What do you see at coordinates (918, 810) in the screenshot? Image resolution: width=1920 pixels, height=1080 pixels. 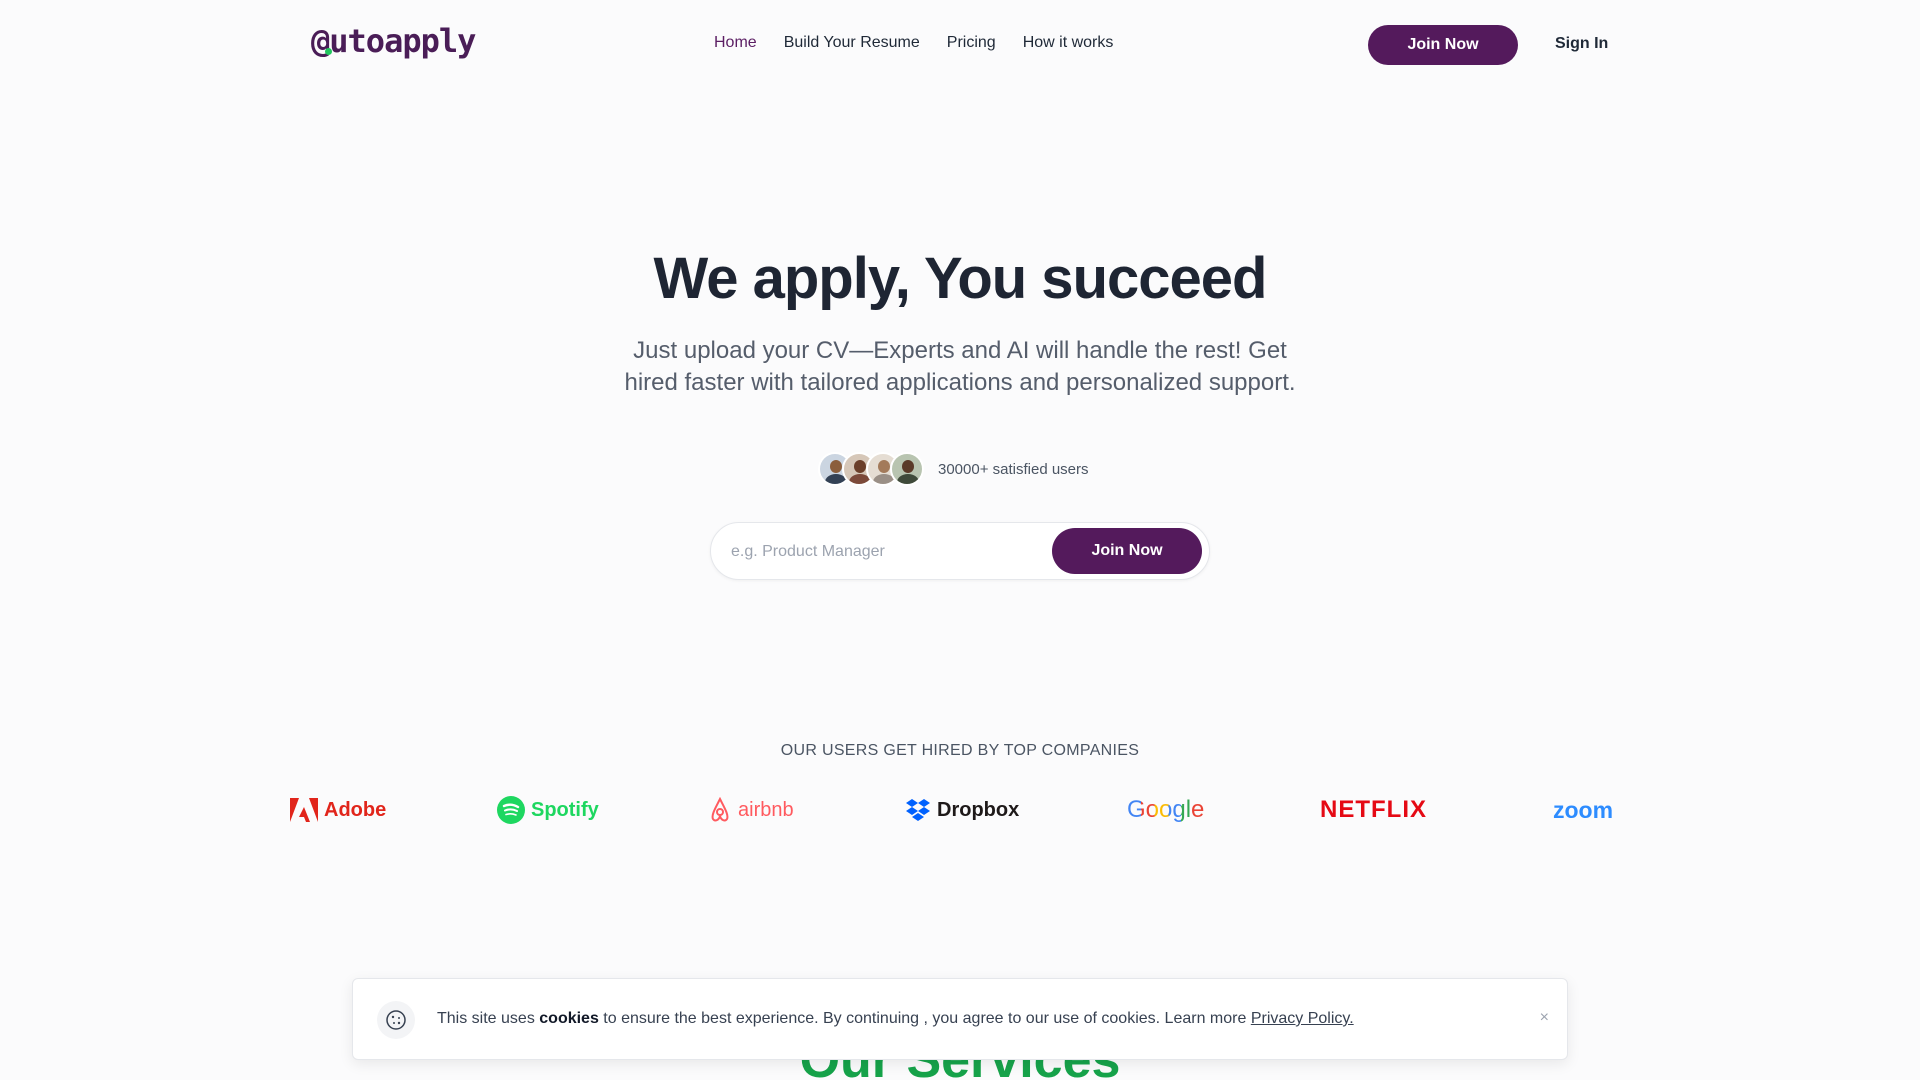 I see `dropbox-icon` at bounding box center [918, 810].